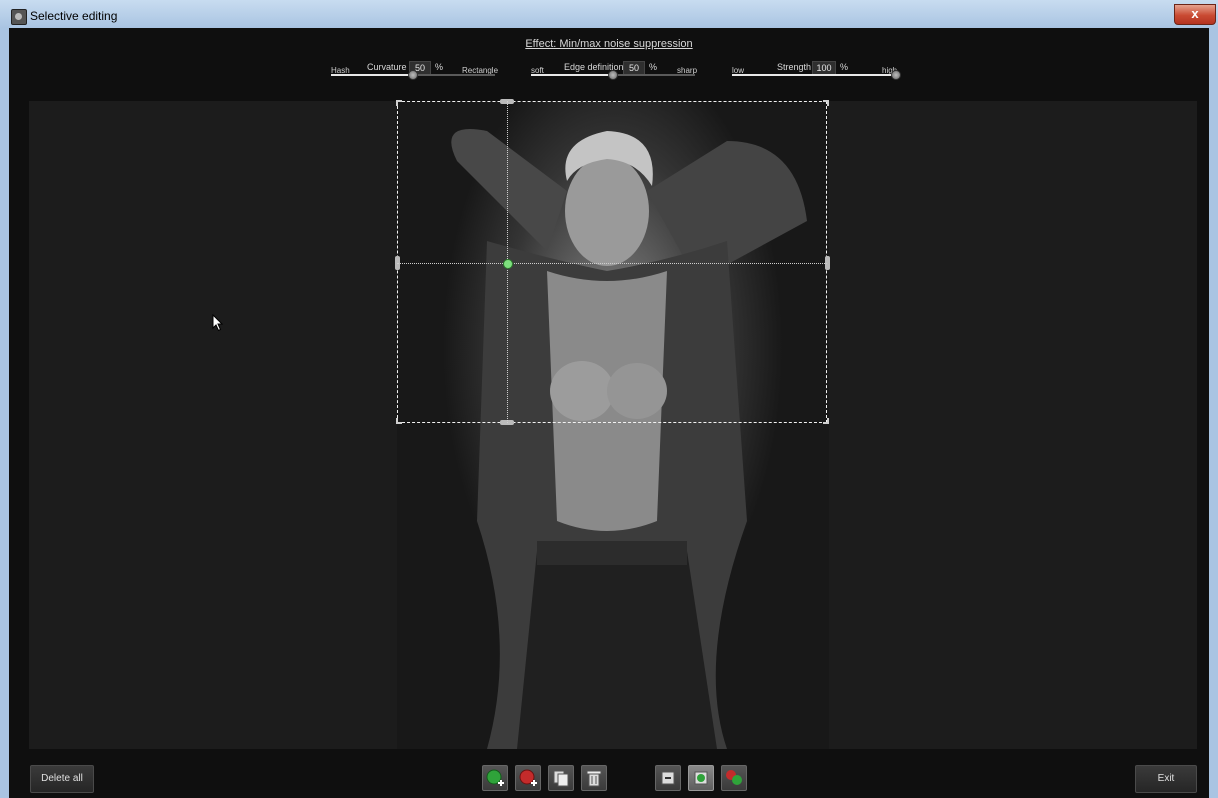  What do you see at coordinates (399, 421) in the screenshot?
I see `selection-handle-bottom-left` at bounding box center [399, 421].